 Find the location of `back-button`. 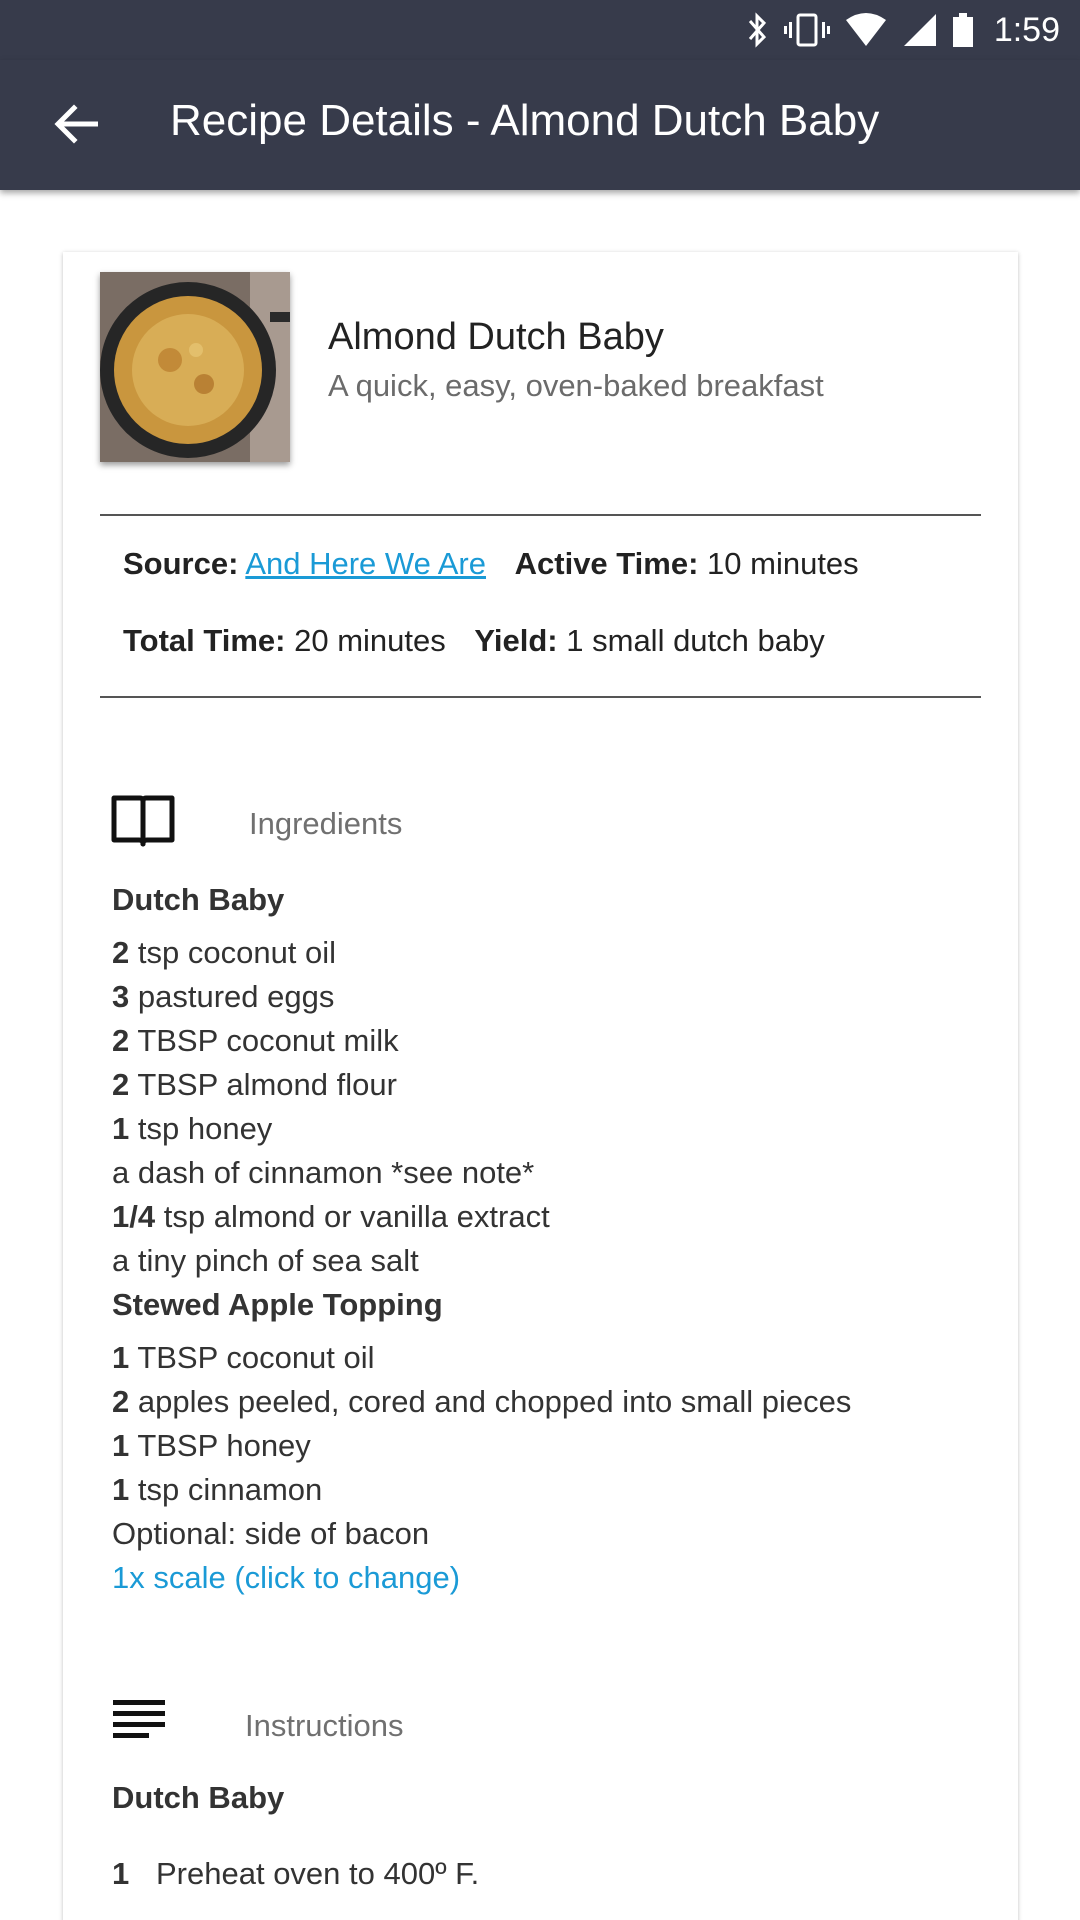

back-button is located at coordinates (76, 124).